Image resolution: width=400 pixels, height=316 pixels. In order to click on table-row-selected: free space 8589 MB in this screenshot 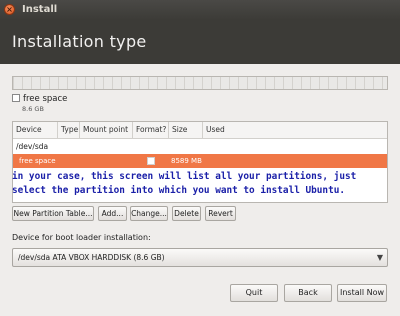, I will do `click(200, 161)`.